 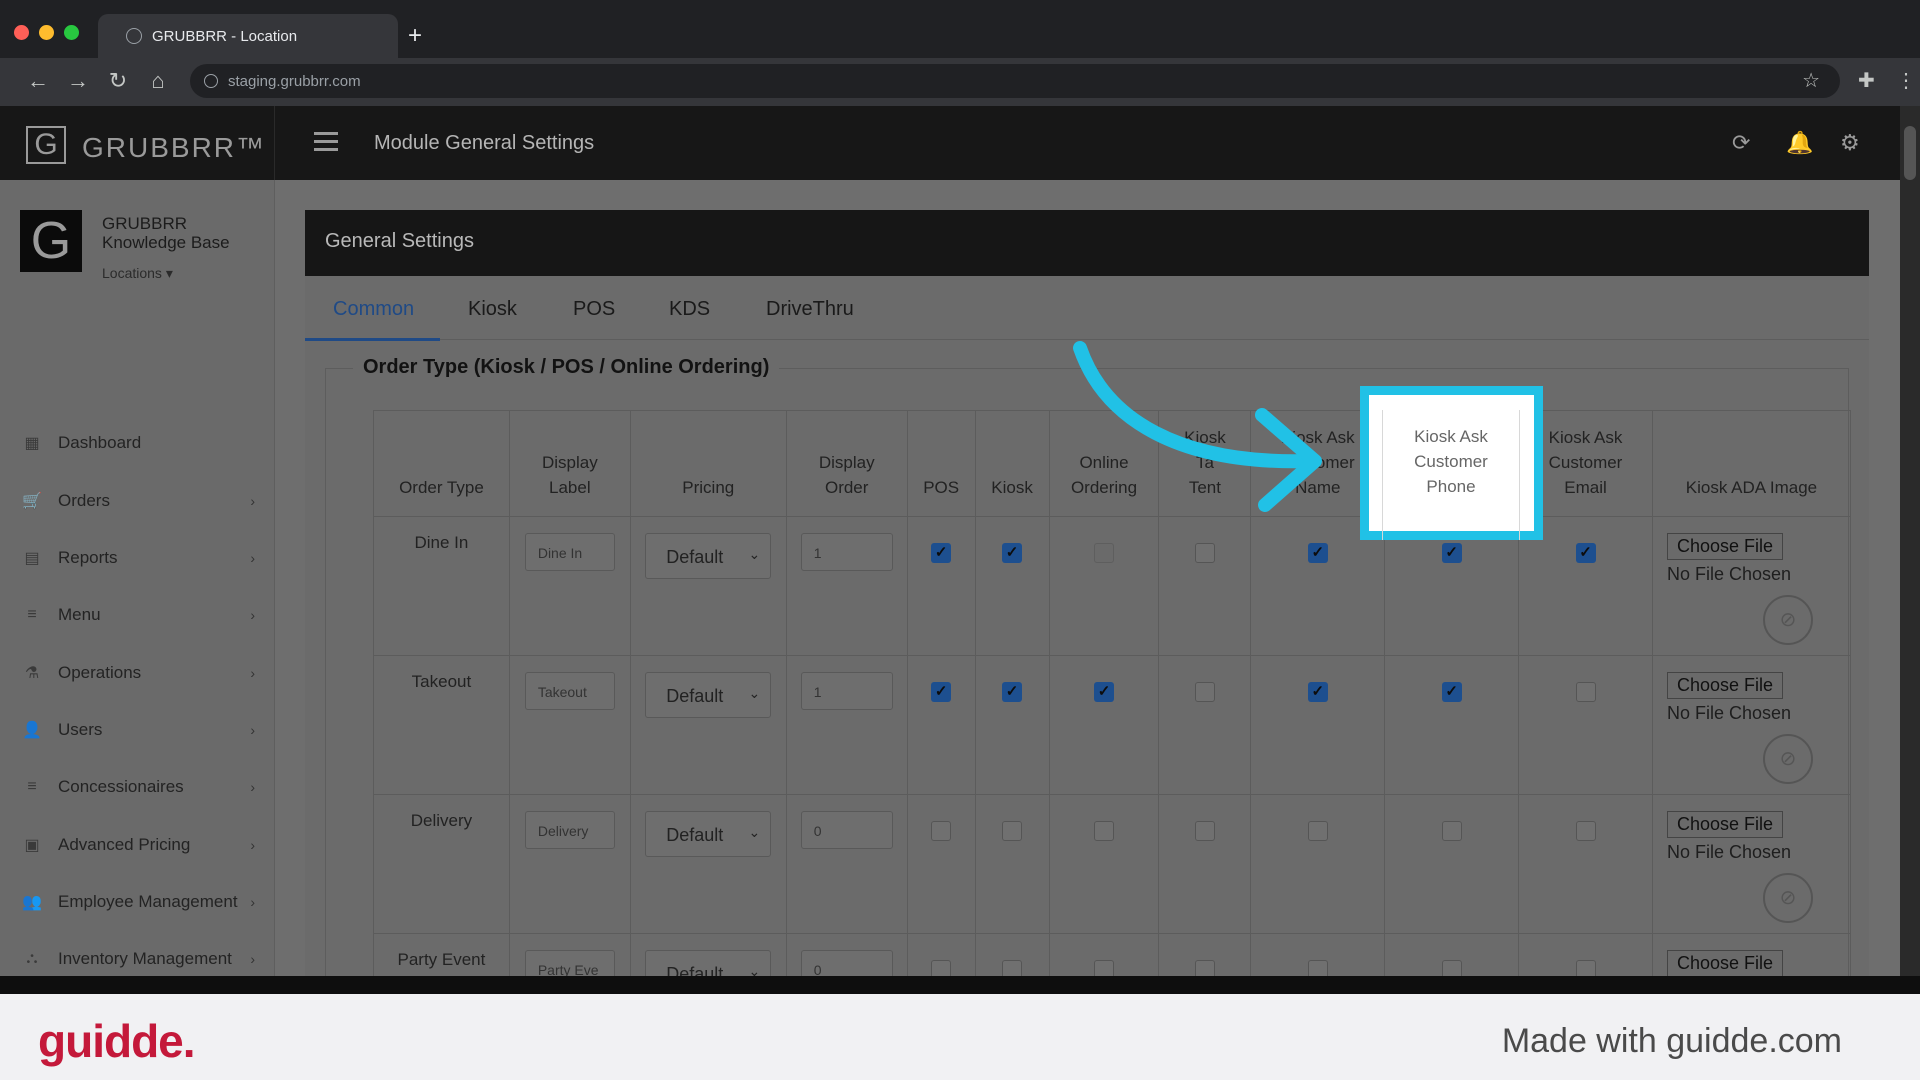 What do you see at coordinates (960, 1028) in the screenshot?
I see `guidde-footer: guidde. Made with guidde.com` at bounding box center [960, 1028].